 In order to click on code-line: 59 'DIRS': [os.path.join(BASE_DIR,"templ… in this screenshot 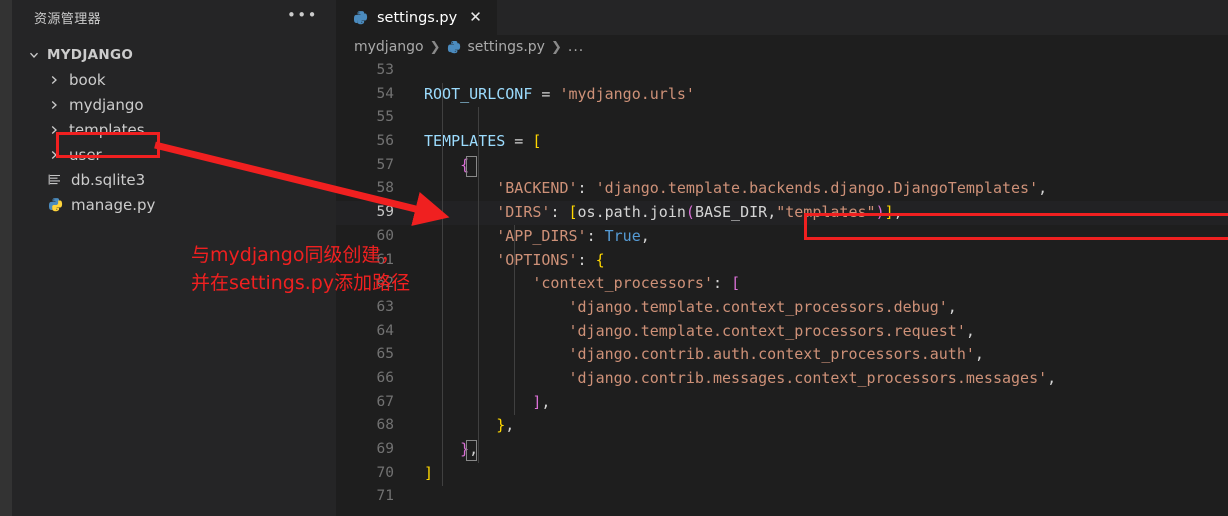, I will do `click(782, 213)`.